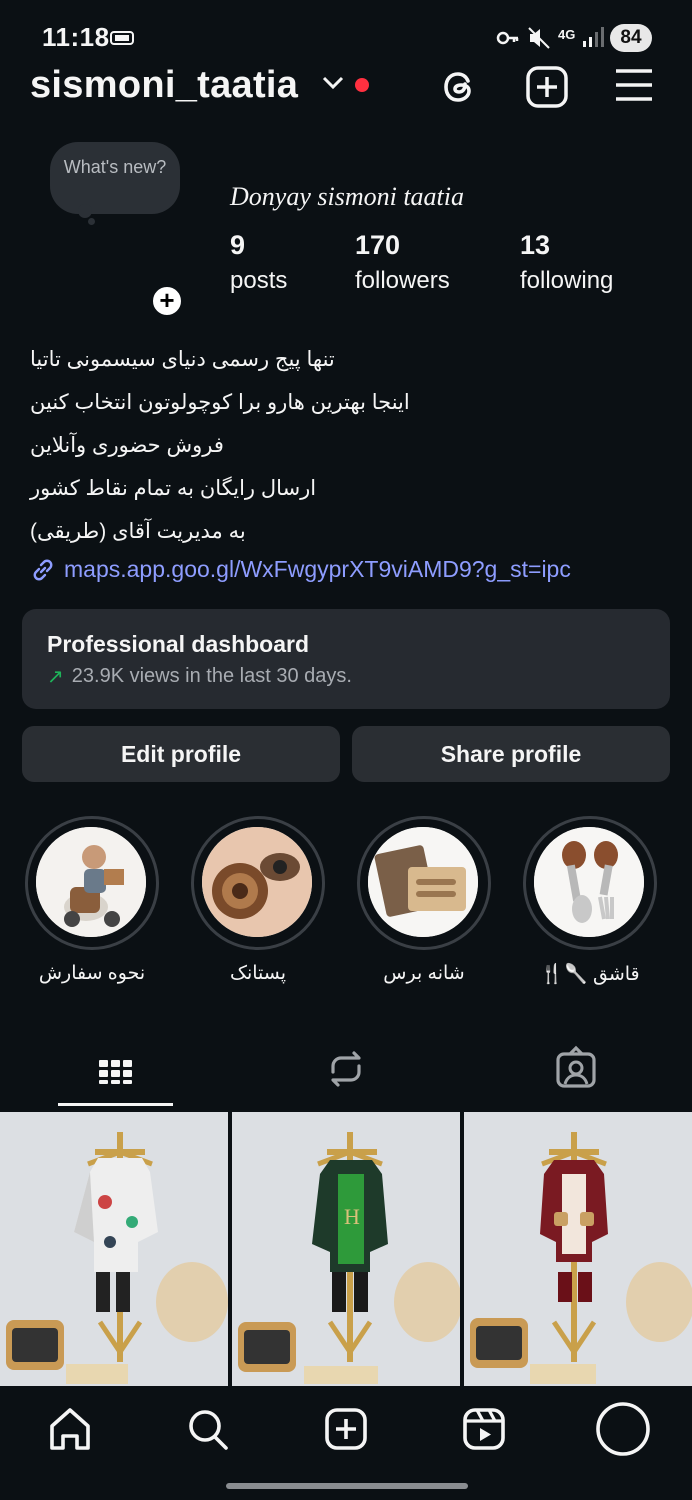 The height and width of the screenshot is (1500, 692). I want to click on bio-line: فروش حضوری وآنلاین, so click(127, 445).